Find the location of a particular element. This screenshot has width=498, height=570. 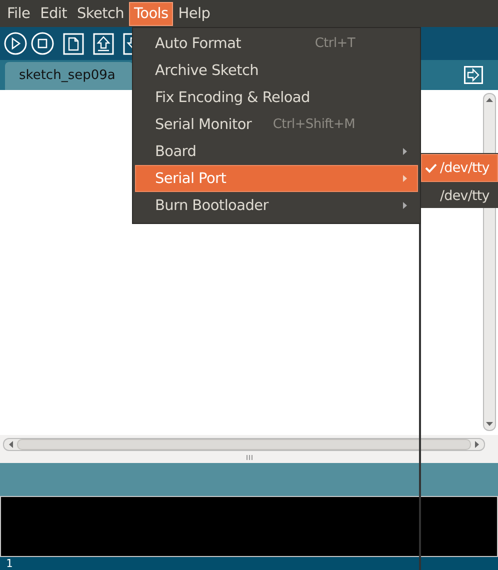

line-number: 1 is located at coordinates (9, 563).